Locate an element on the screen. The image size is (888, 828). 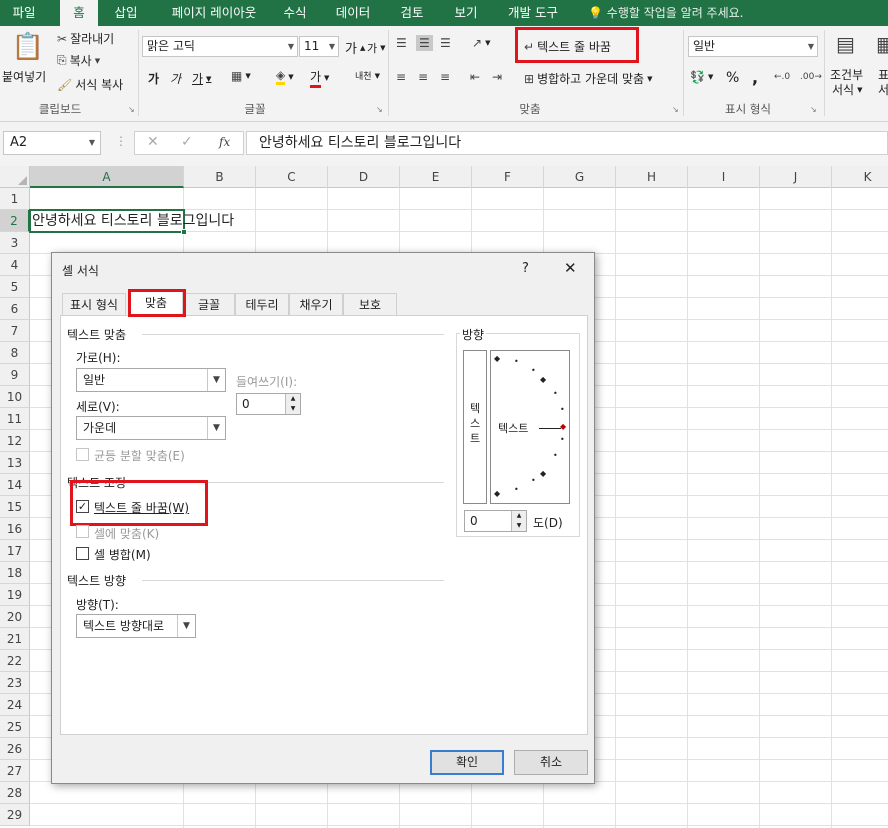
tab-insert: 삽입 is located at coordinates (126, 13).